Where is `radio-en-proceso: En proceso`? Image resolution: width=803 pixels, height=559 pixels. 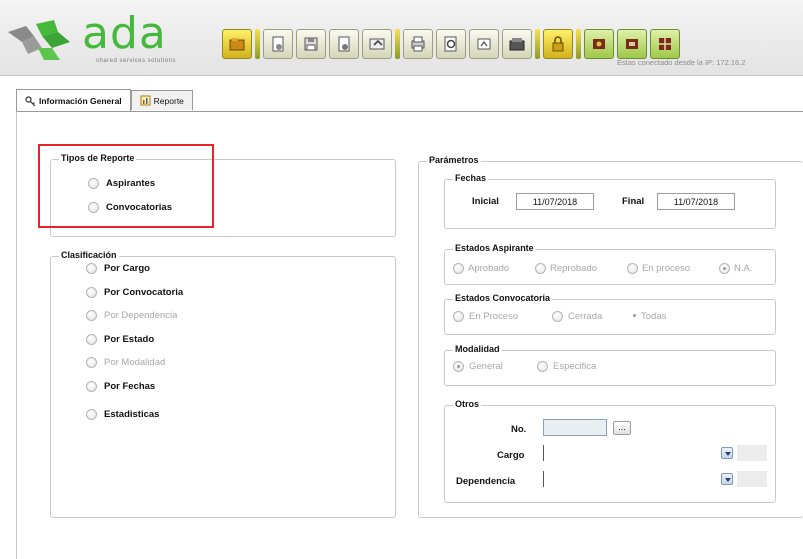
radio-en-proceso: En proceso is located at coordinates (658, 268).